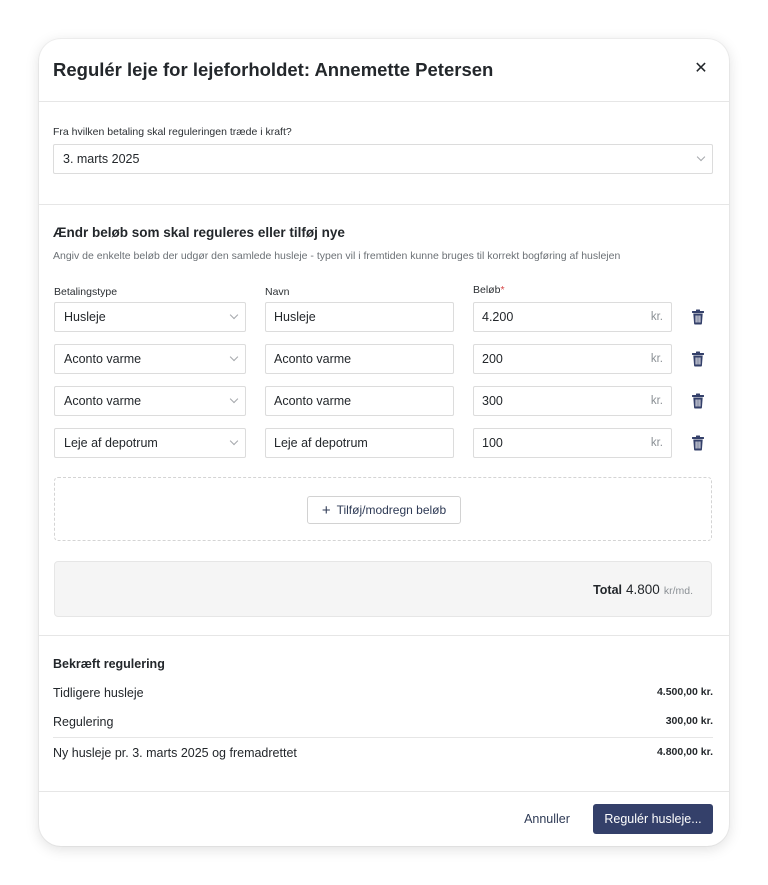  What do you see at coordinates (295, 317) in the screenshot?
I see `payment-name-value: Husleje` at bounding box center [295, 317].